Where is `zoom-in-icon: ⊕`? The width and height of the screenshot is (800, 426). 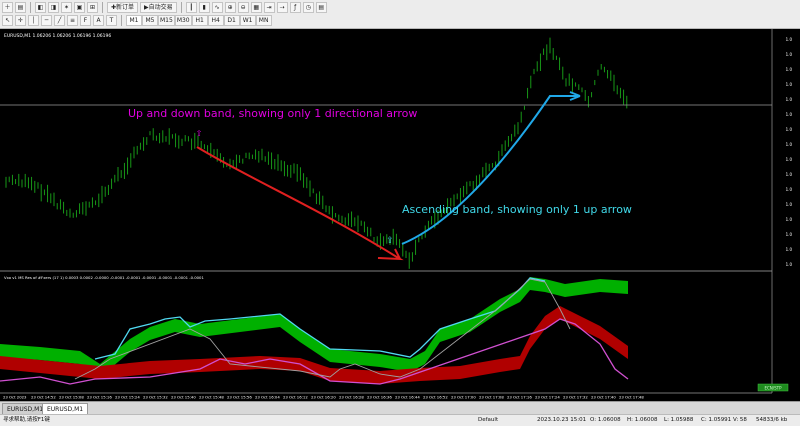
zoom-in-icon: ⊕ is located at coordinates (230, 7).